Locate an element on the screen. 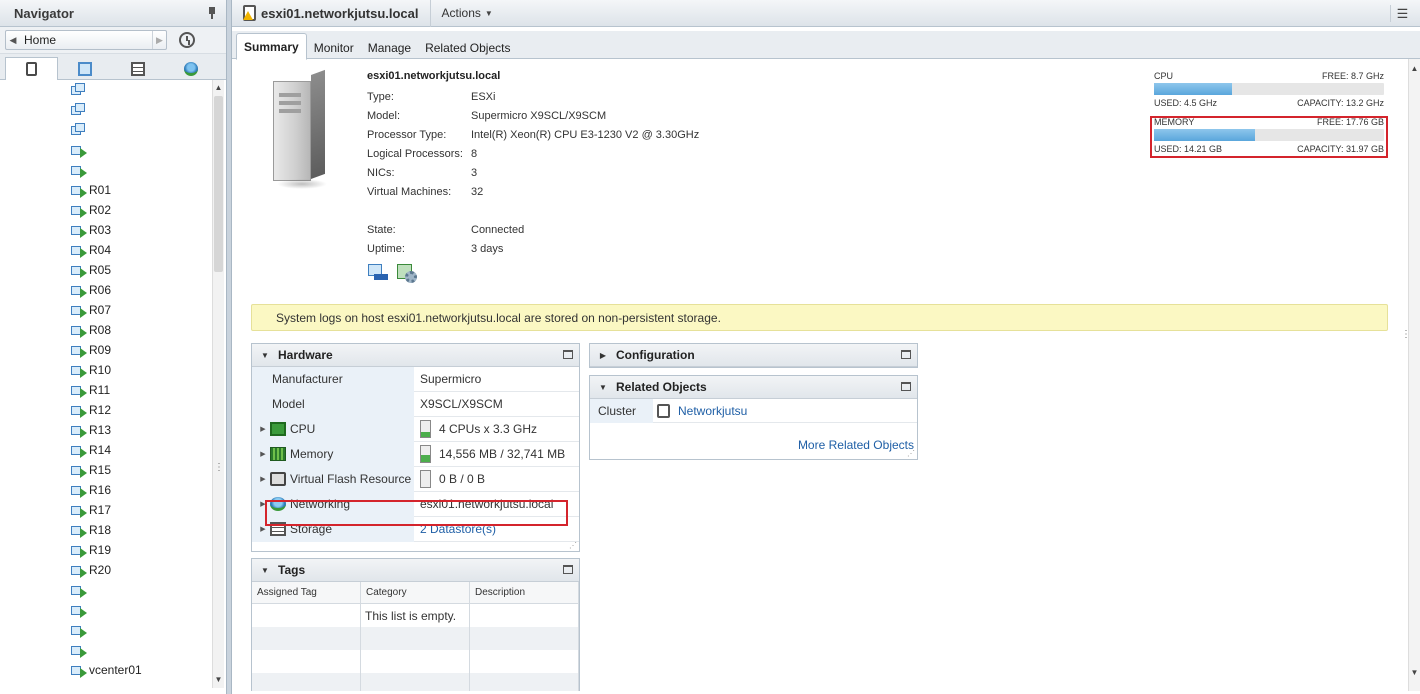 This screenshot has width=1420, height=694. tree-item: R05 is located at coordinates (106, 270).